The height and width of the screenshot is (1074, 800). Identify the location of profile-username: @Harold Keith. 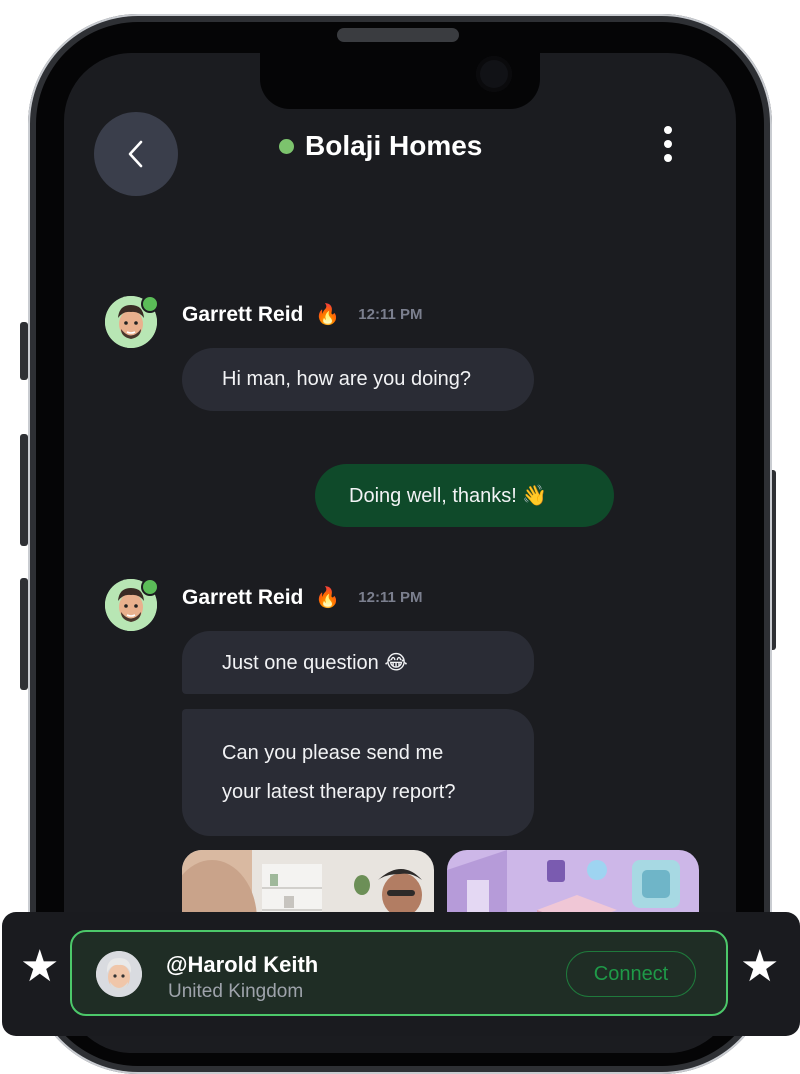
(242, 964).